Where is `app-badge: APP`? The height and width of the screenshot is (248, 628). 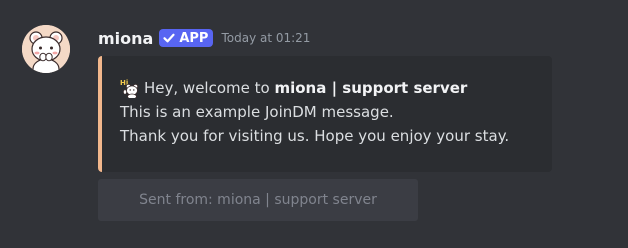 app-badge: APP is located at coordinates (186, 38).